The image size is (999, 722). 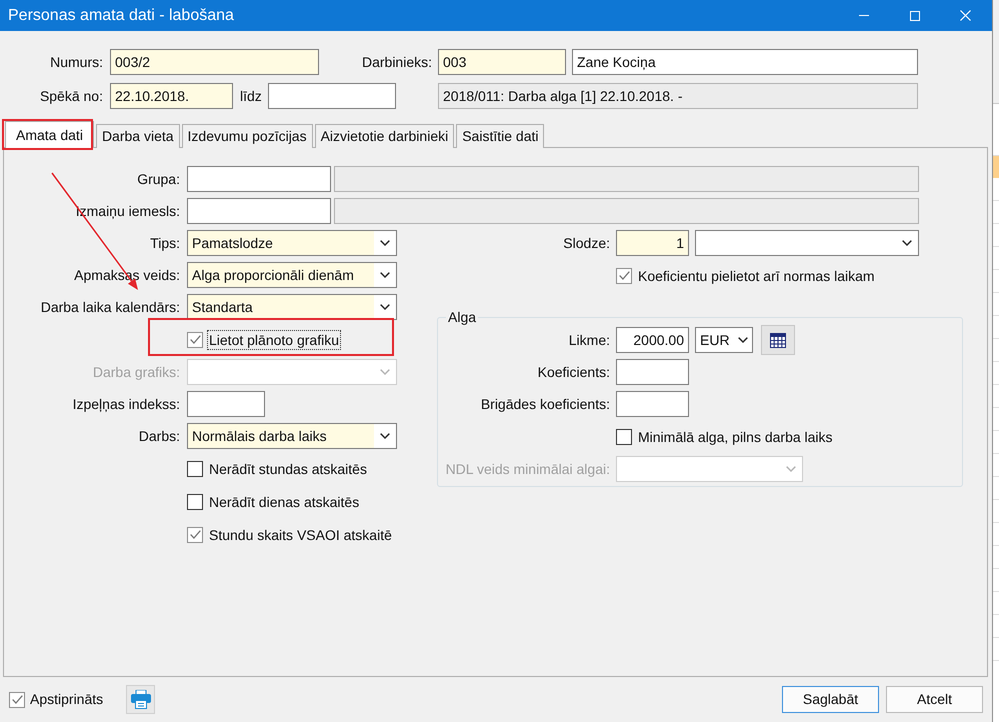 I want to click on text-field: 22.10.2018., so click(x=171, y=96).